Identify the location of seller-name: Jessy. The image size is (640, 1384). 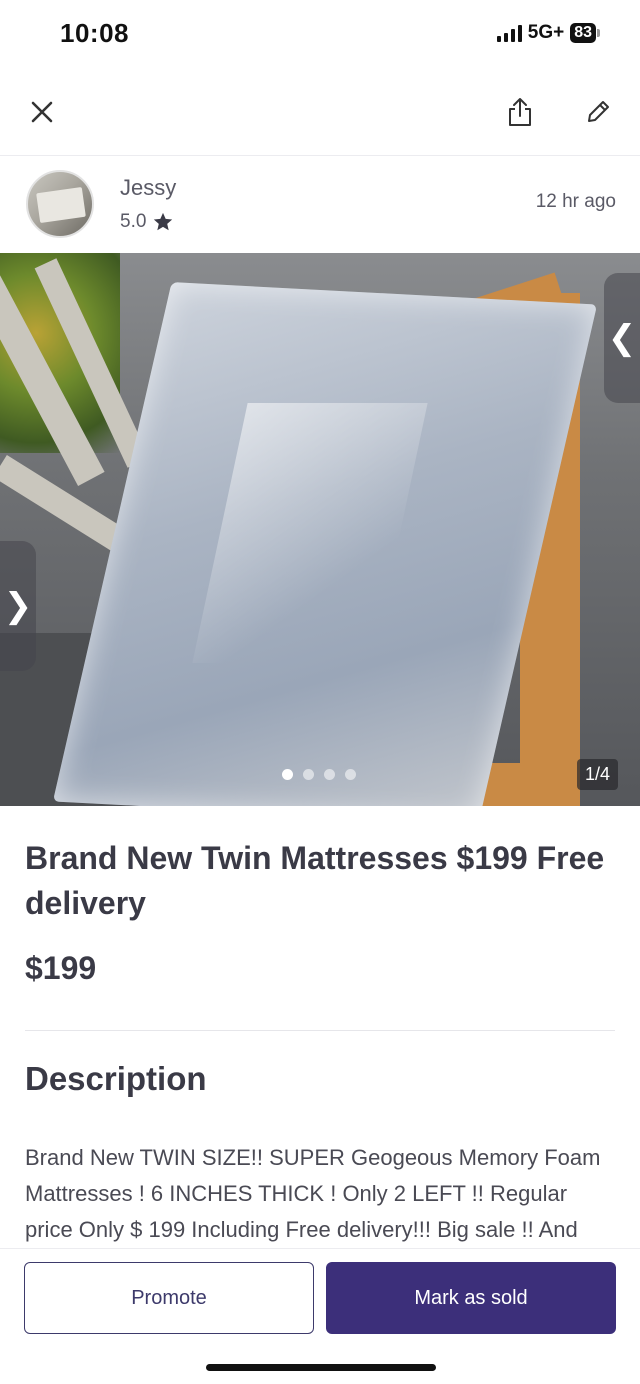
(148, 188).